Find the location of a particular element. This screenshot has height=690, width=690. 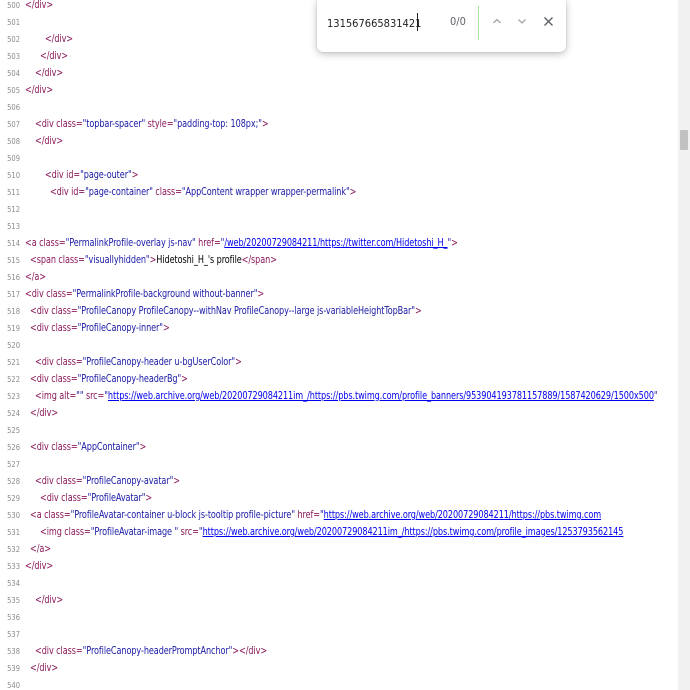

code-token: Hidetoshi_H_'s profile is located at coordinates (199, 260).